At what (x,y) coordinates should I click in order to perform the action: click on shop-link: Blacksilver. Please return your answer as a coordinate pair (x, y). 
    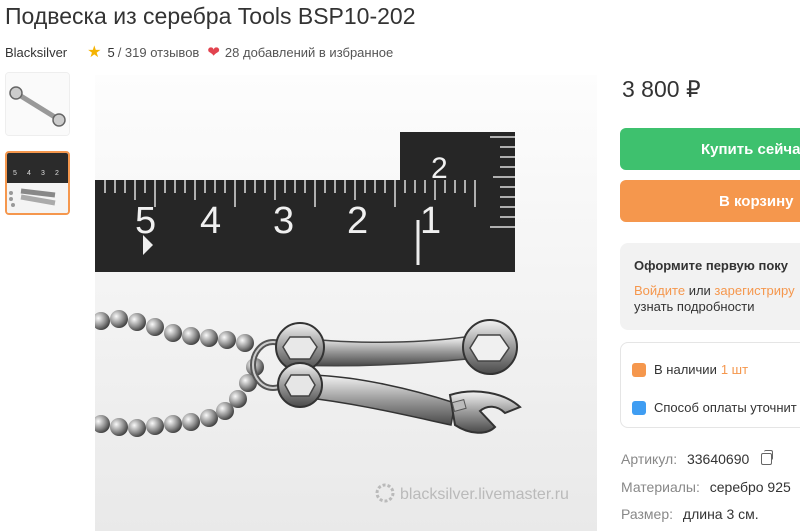
    Looking at the image, I should click on (36, 52).